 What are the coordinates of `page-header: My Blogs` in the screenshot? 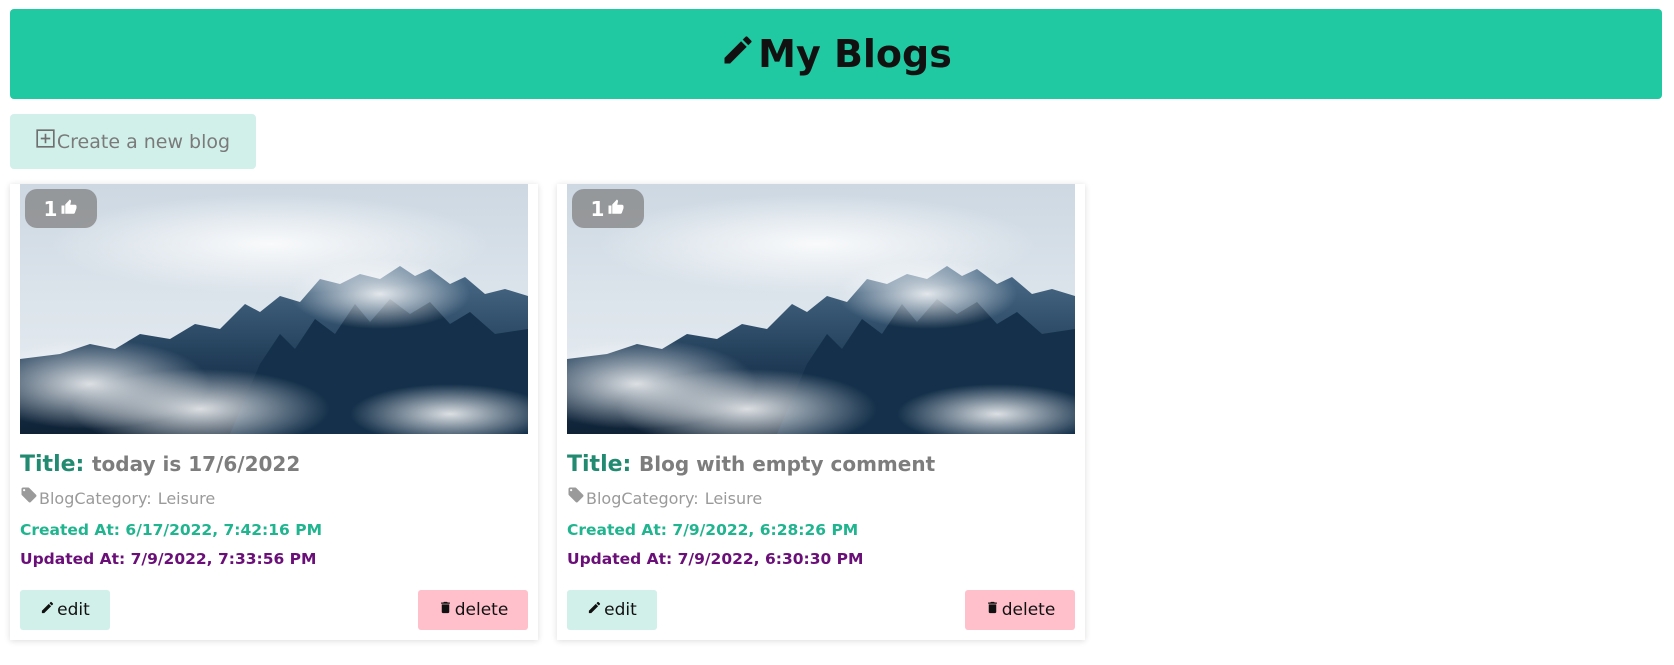 It's located at (836, 54).